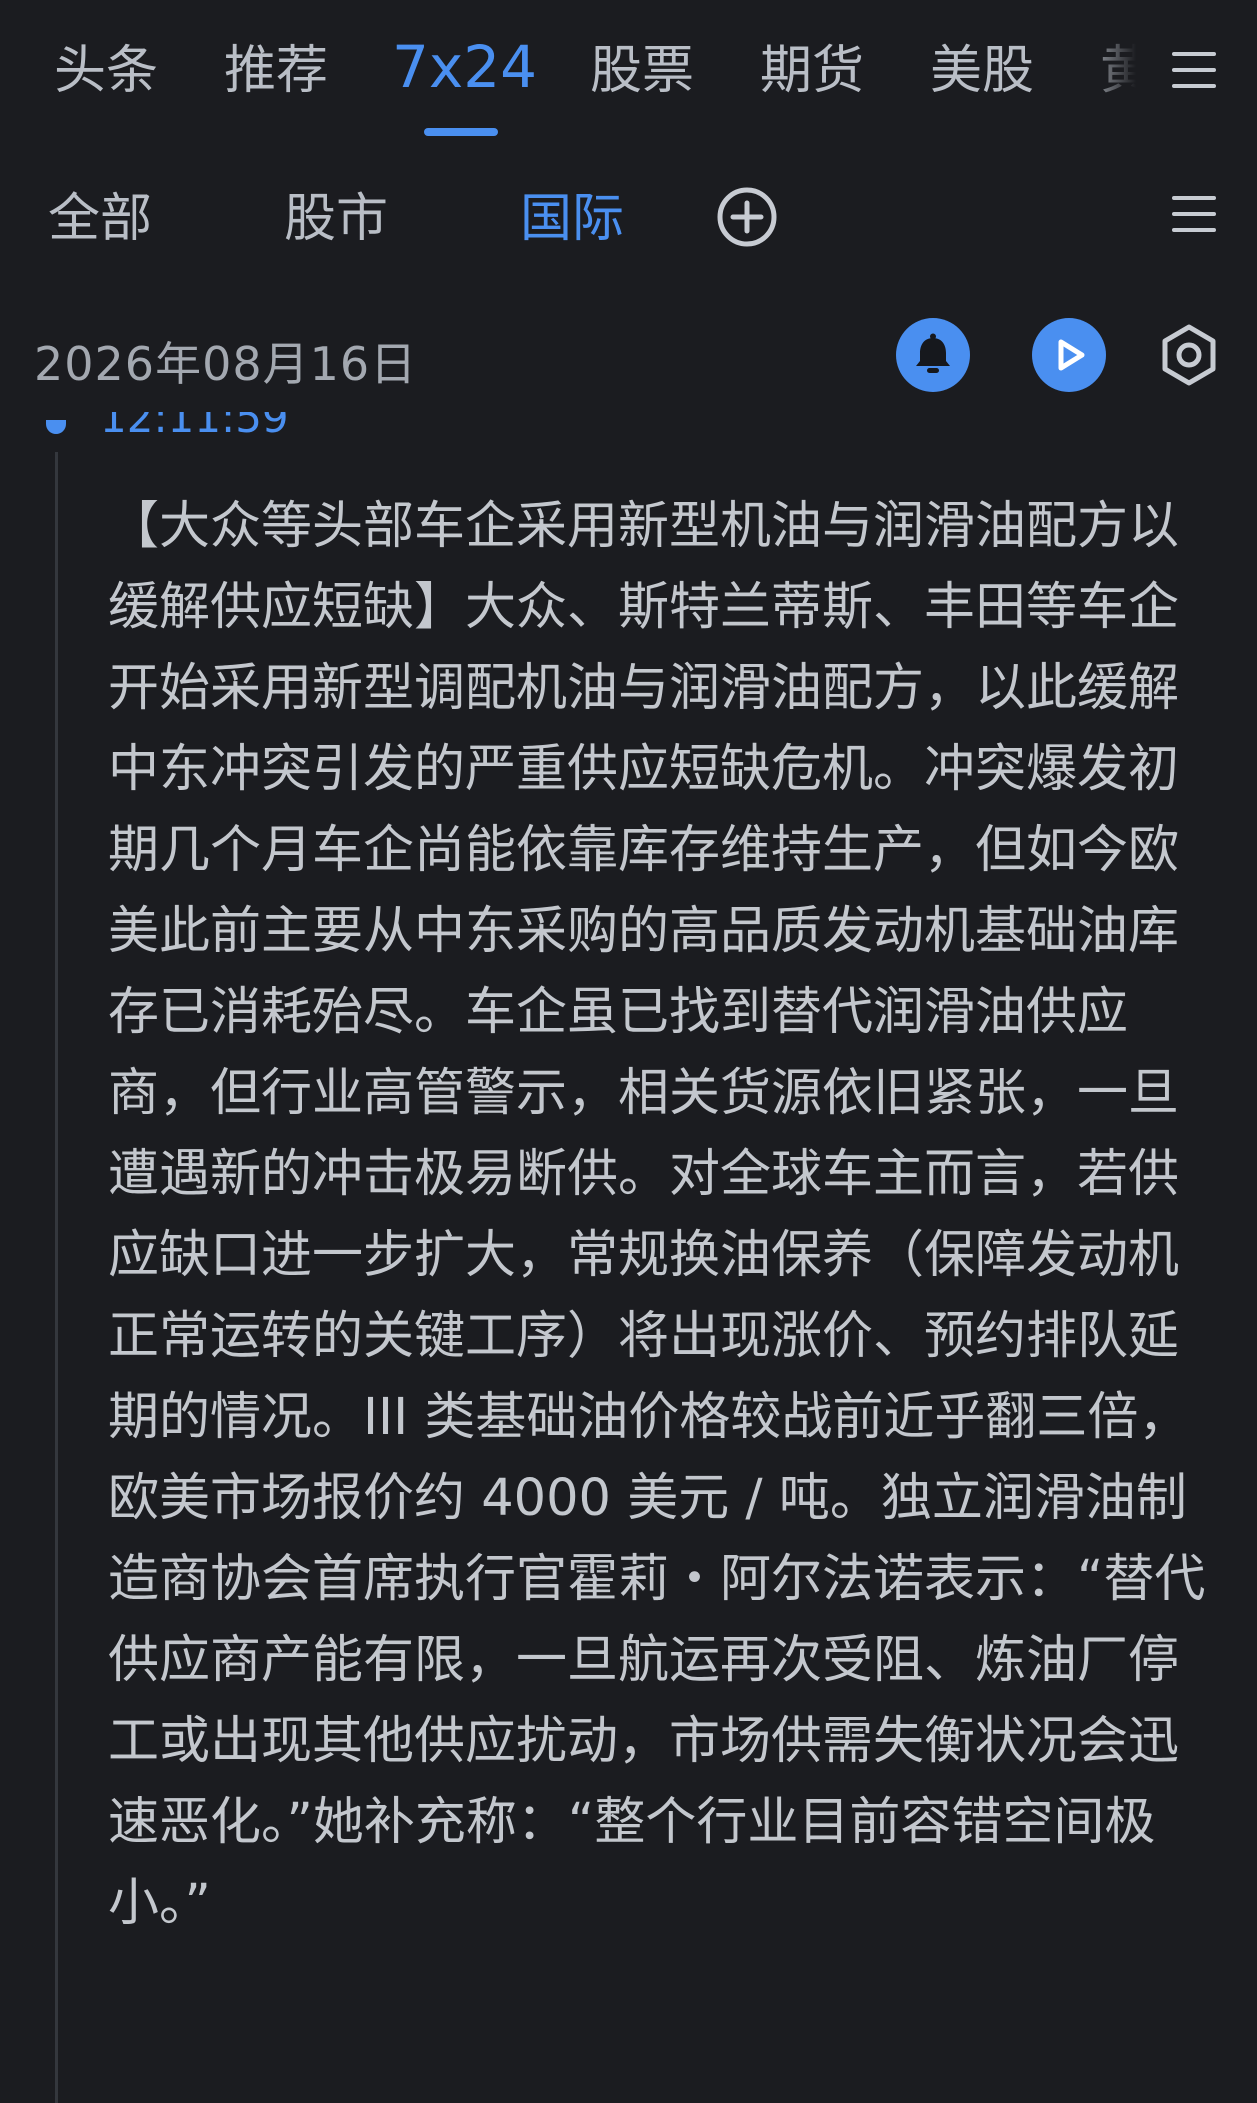 The height and width of the screenshot is (2103, 1257). Describe the element at coordinates (336, 219) in the screenshot. I see `subtab-stock-market: 股市` at that location.